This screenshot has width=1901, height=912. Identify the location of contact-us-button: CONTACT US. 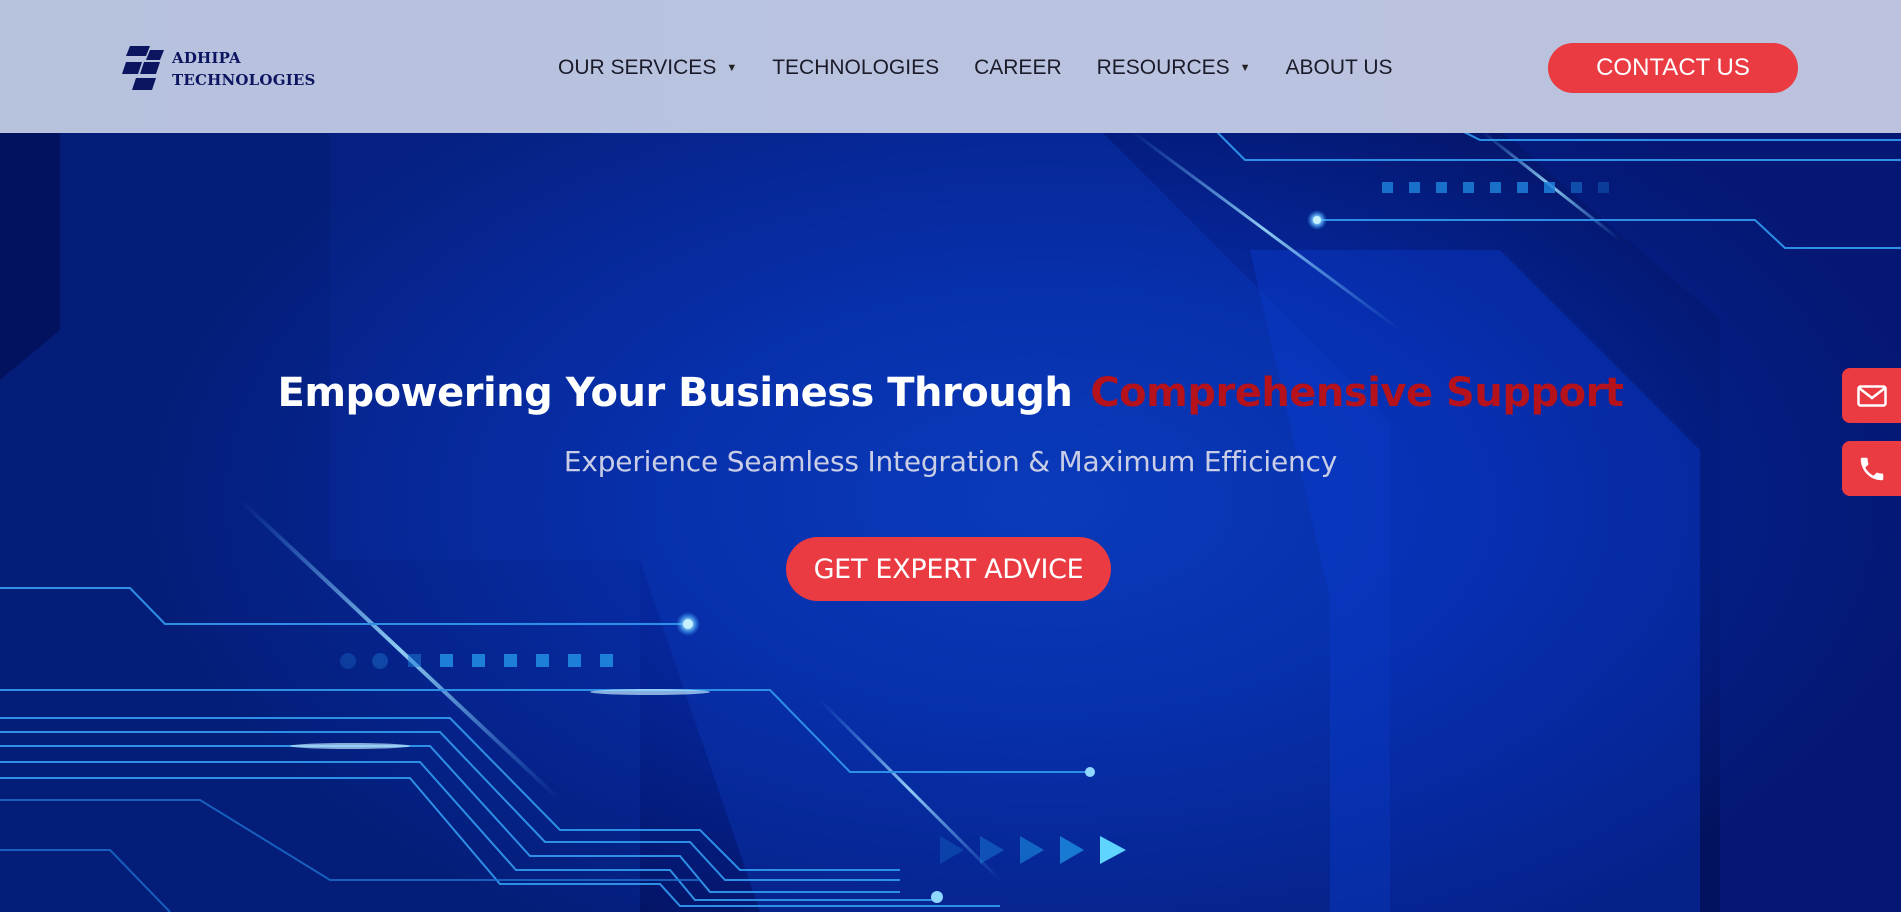
(1673, 68).